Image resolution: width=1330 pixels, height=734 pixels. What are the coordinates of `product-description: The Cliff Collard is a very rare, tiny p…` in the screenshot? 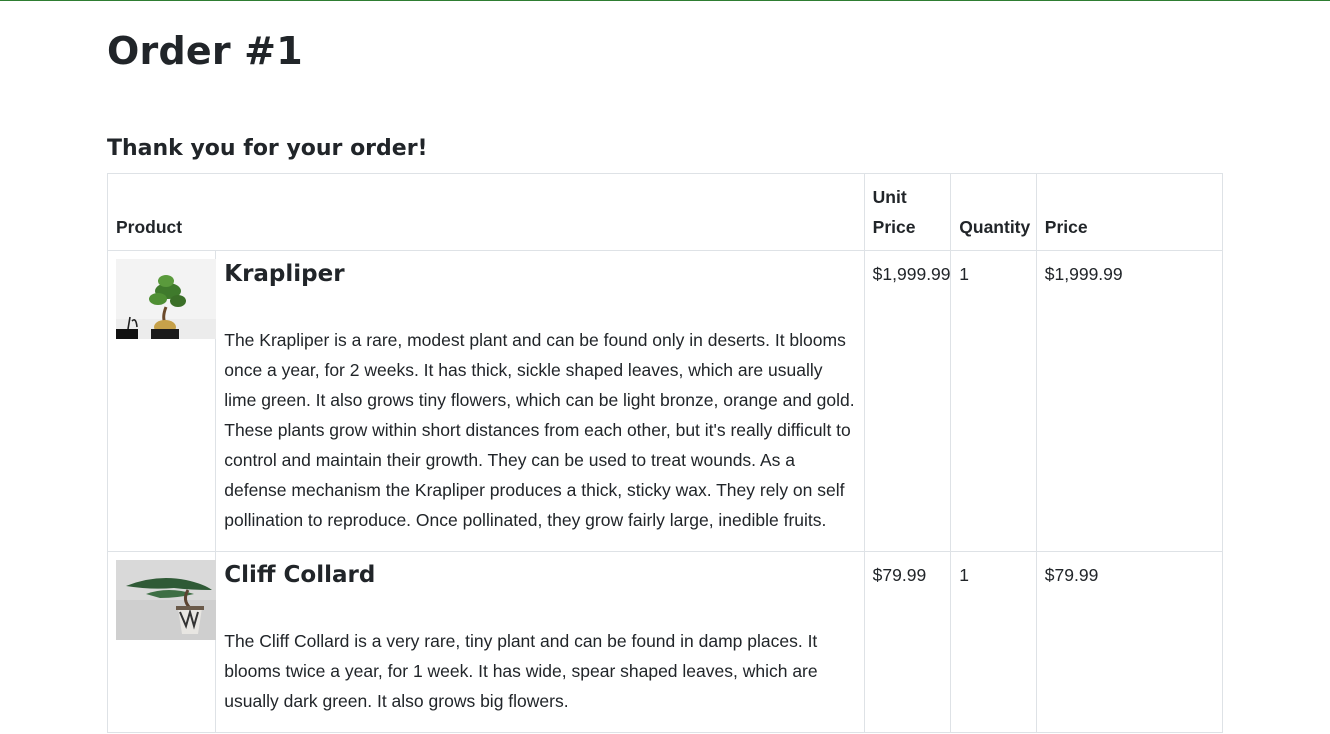 It's located at (521, 671).